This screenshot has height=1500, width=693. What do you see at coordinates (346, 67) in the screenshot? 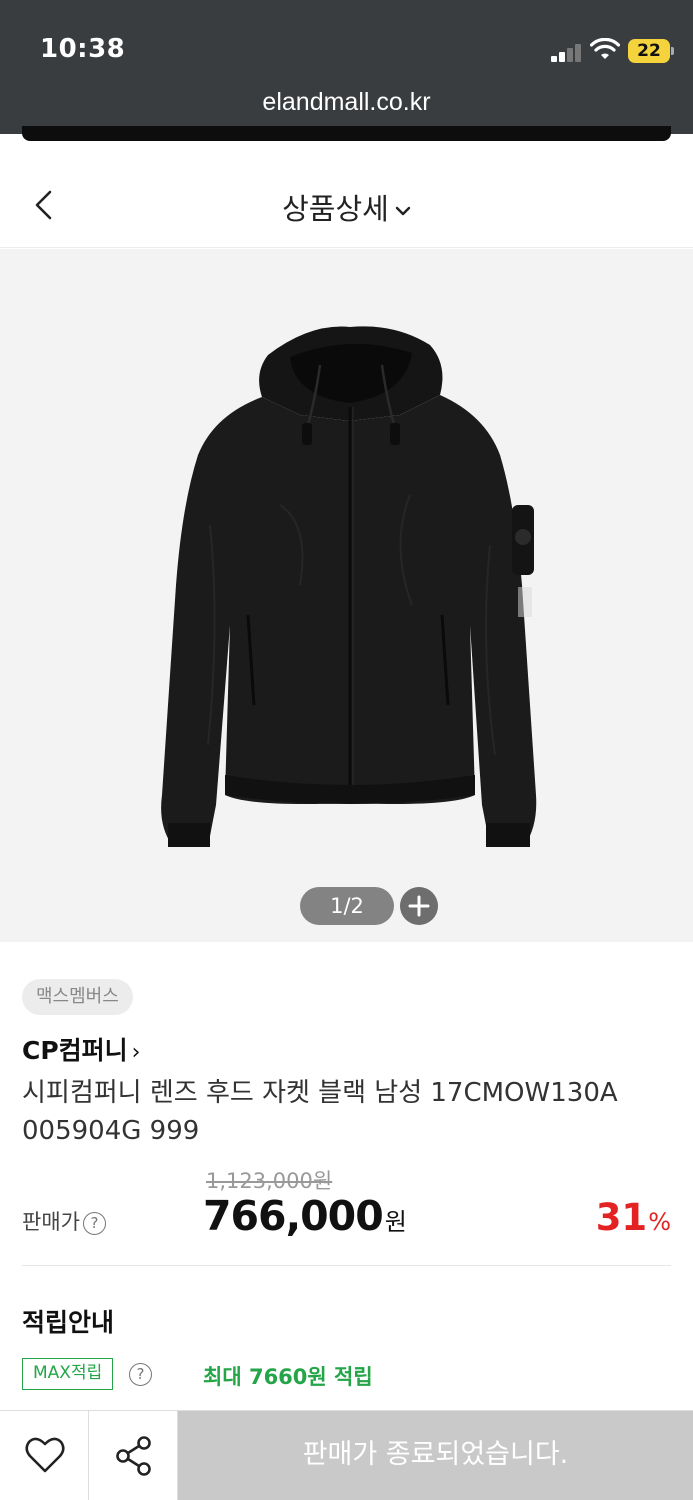
I see `browser-top-bar: 10:38 22 elandmall.co.kr` at bounding box center [346, 67].